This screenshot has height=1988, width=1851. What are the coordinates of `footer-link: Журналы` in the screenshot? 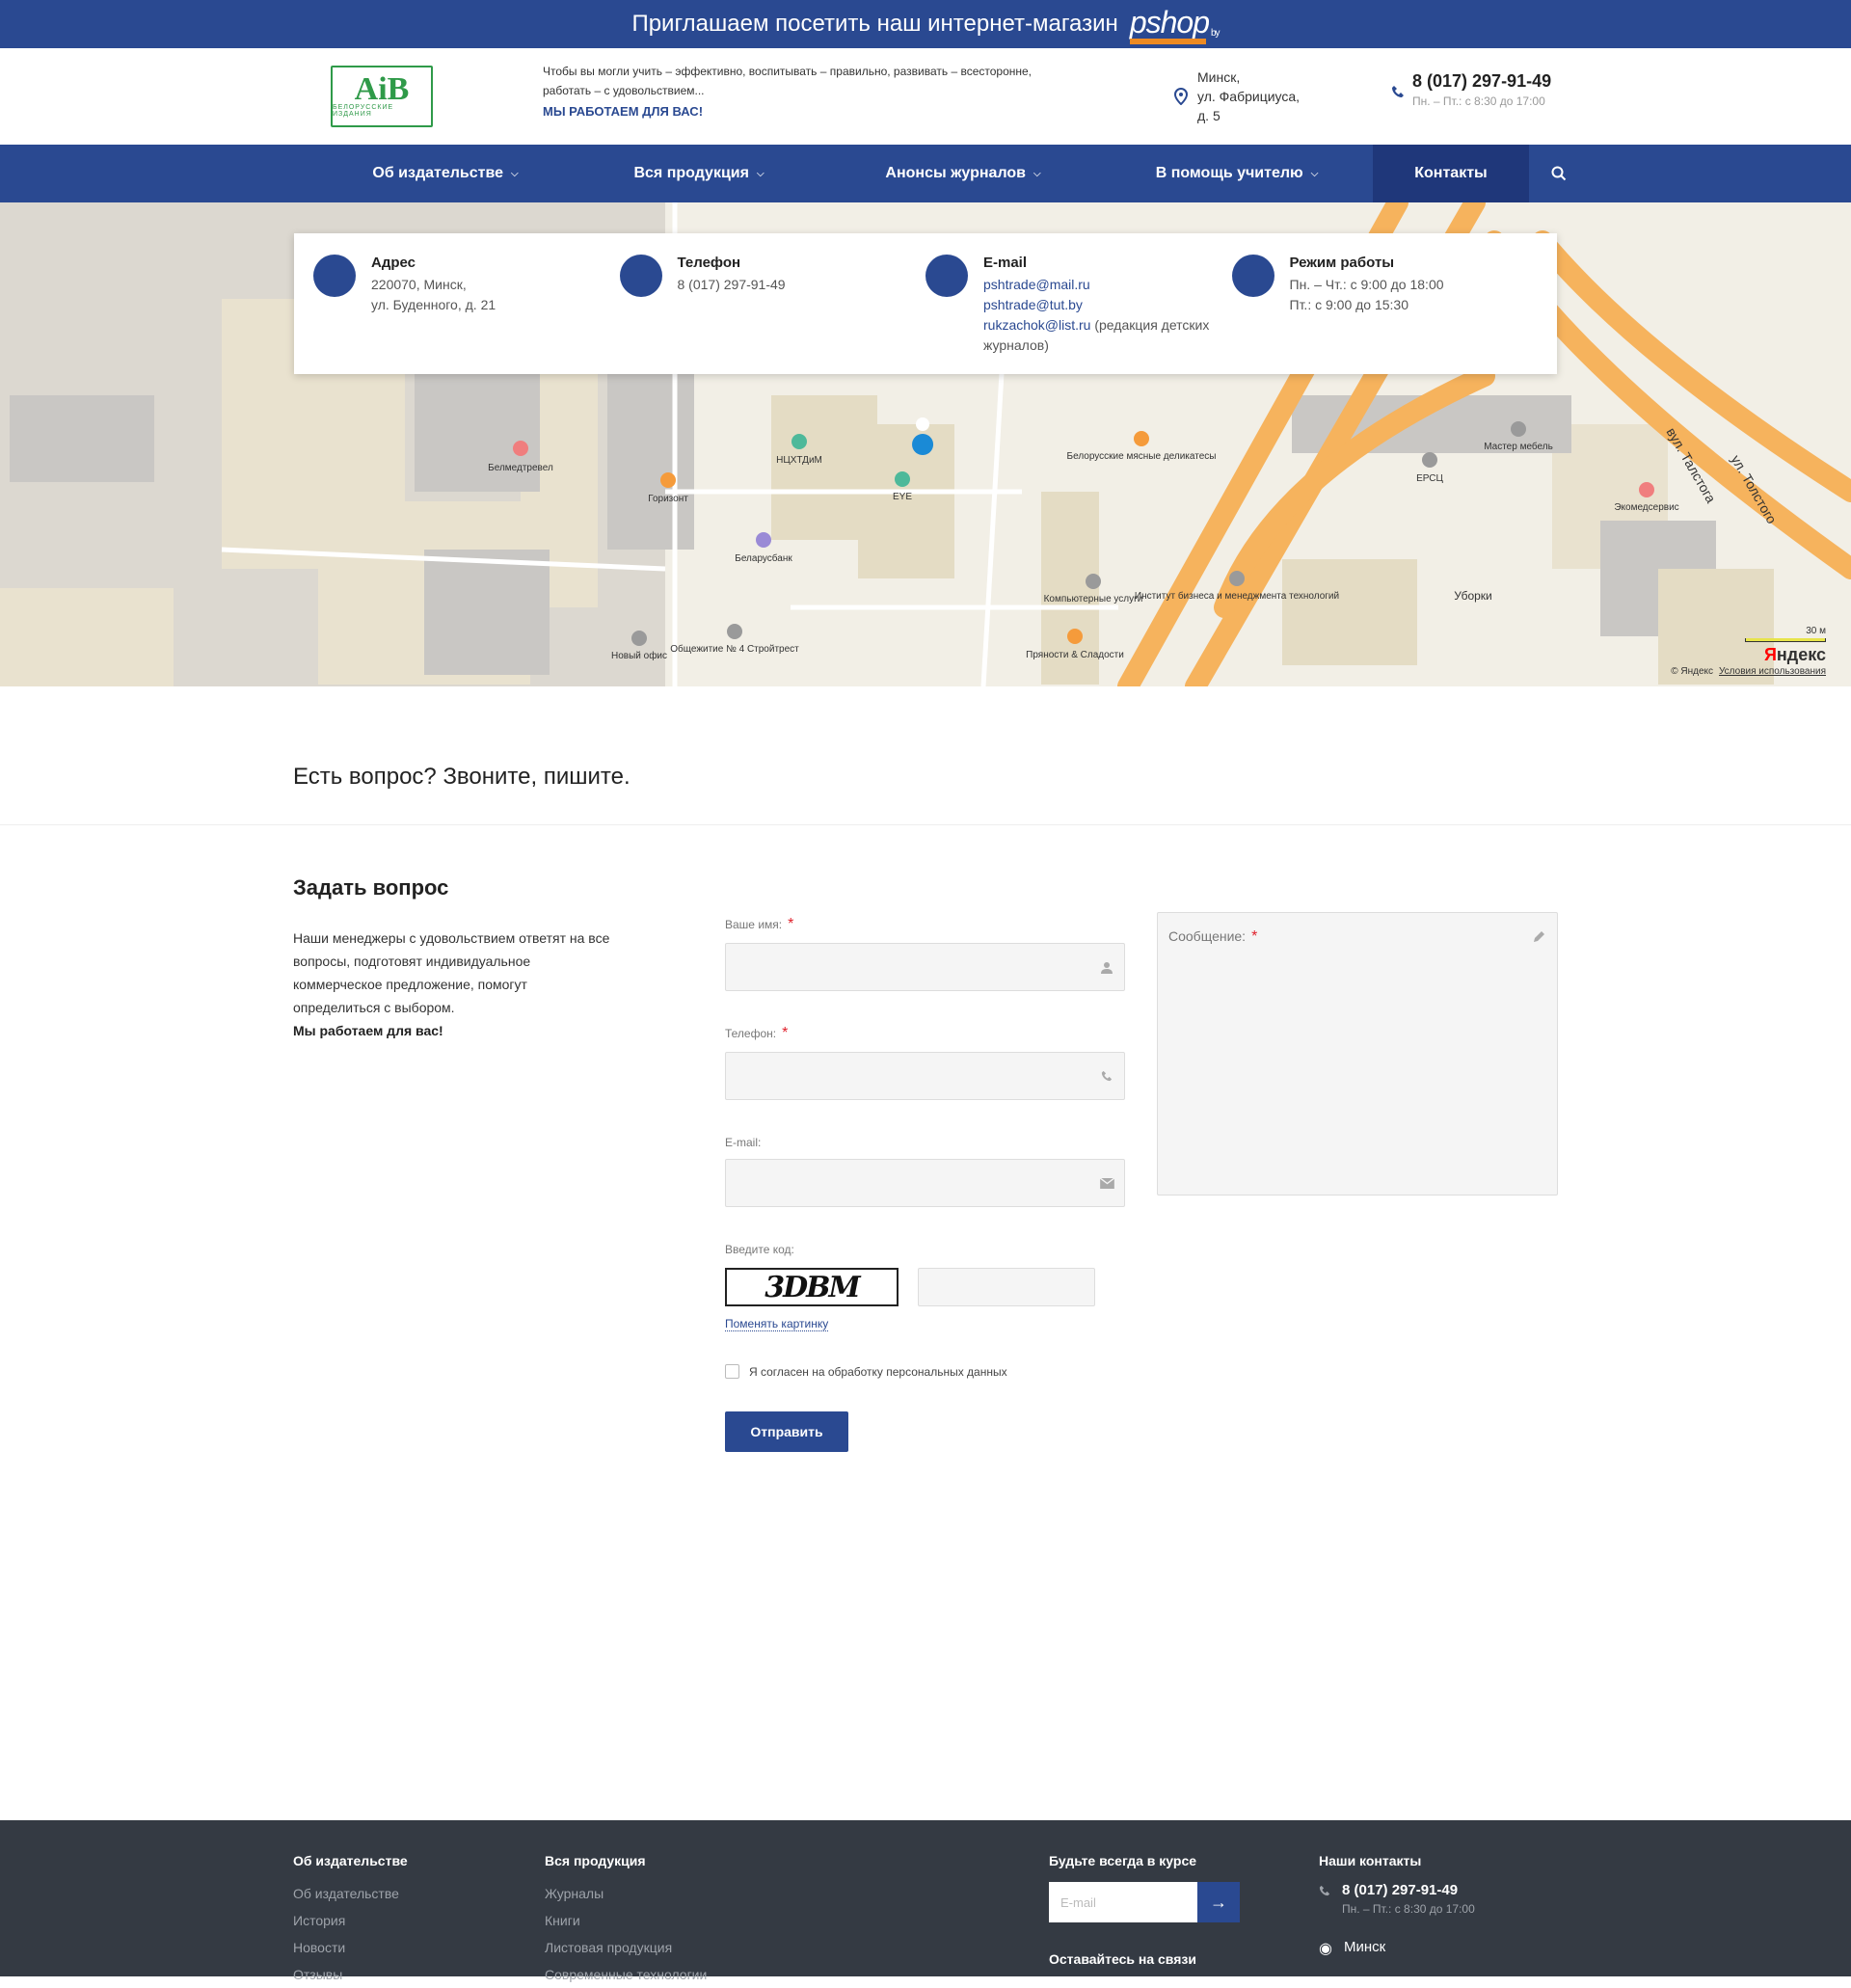 It's located at (626, 1893).